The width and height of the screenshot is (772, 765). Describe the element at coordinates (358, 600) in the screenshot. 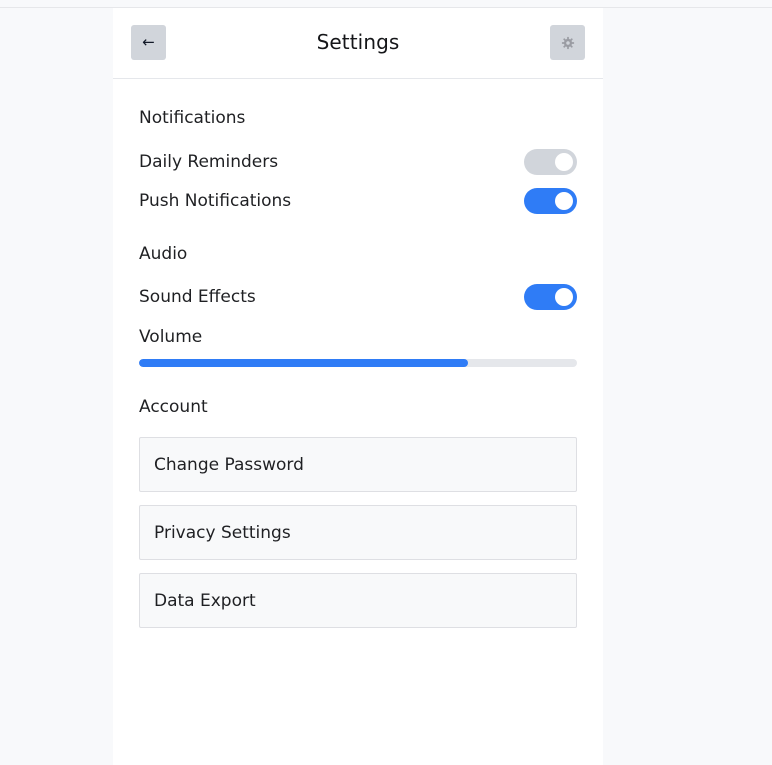

I see `data-export-button: Data Export` at that location.